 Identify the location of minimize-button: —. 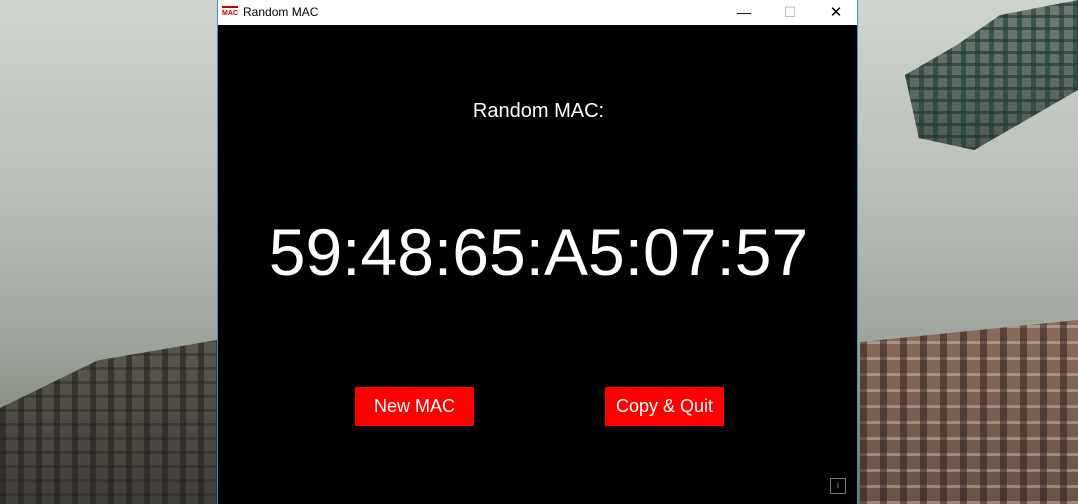
(744, 12).